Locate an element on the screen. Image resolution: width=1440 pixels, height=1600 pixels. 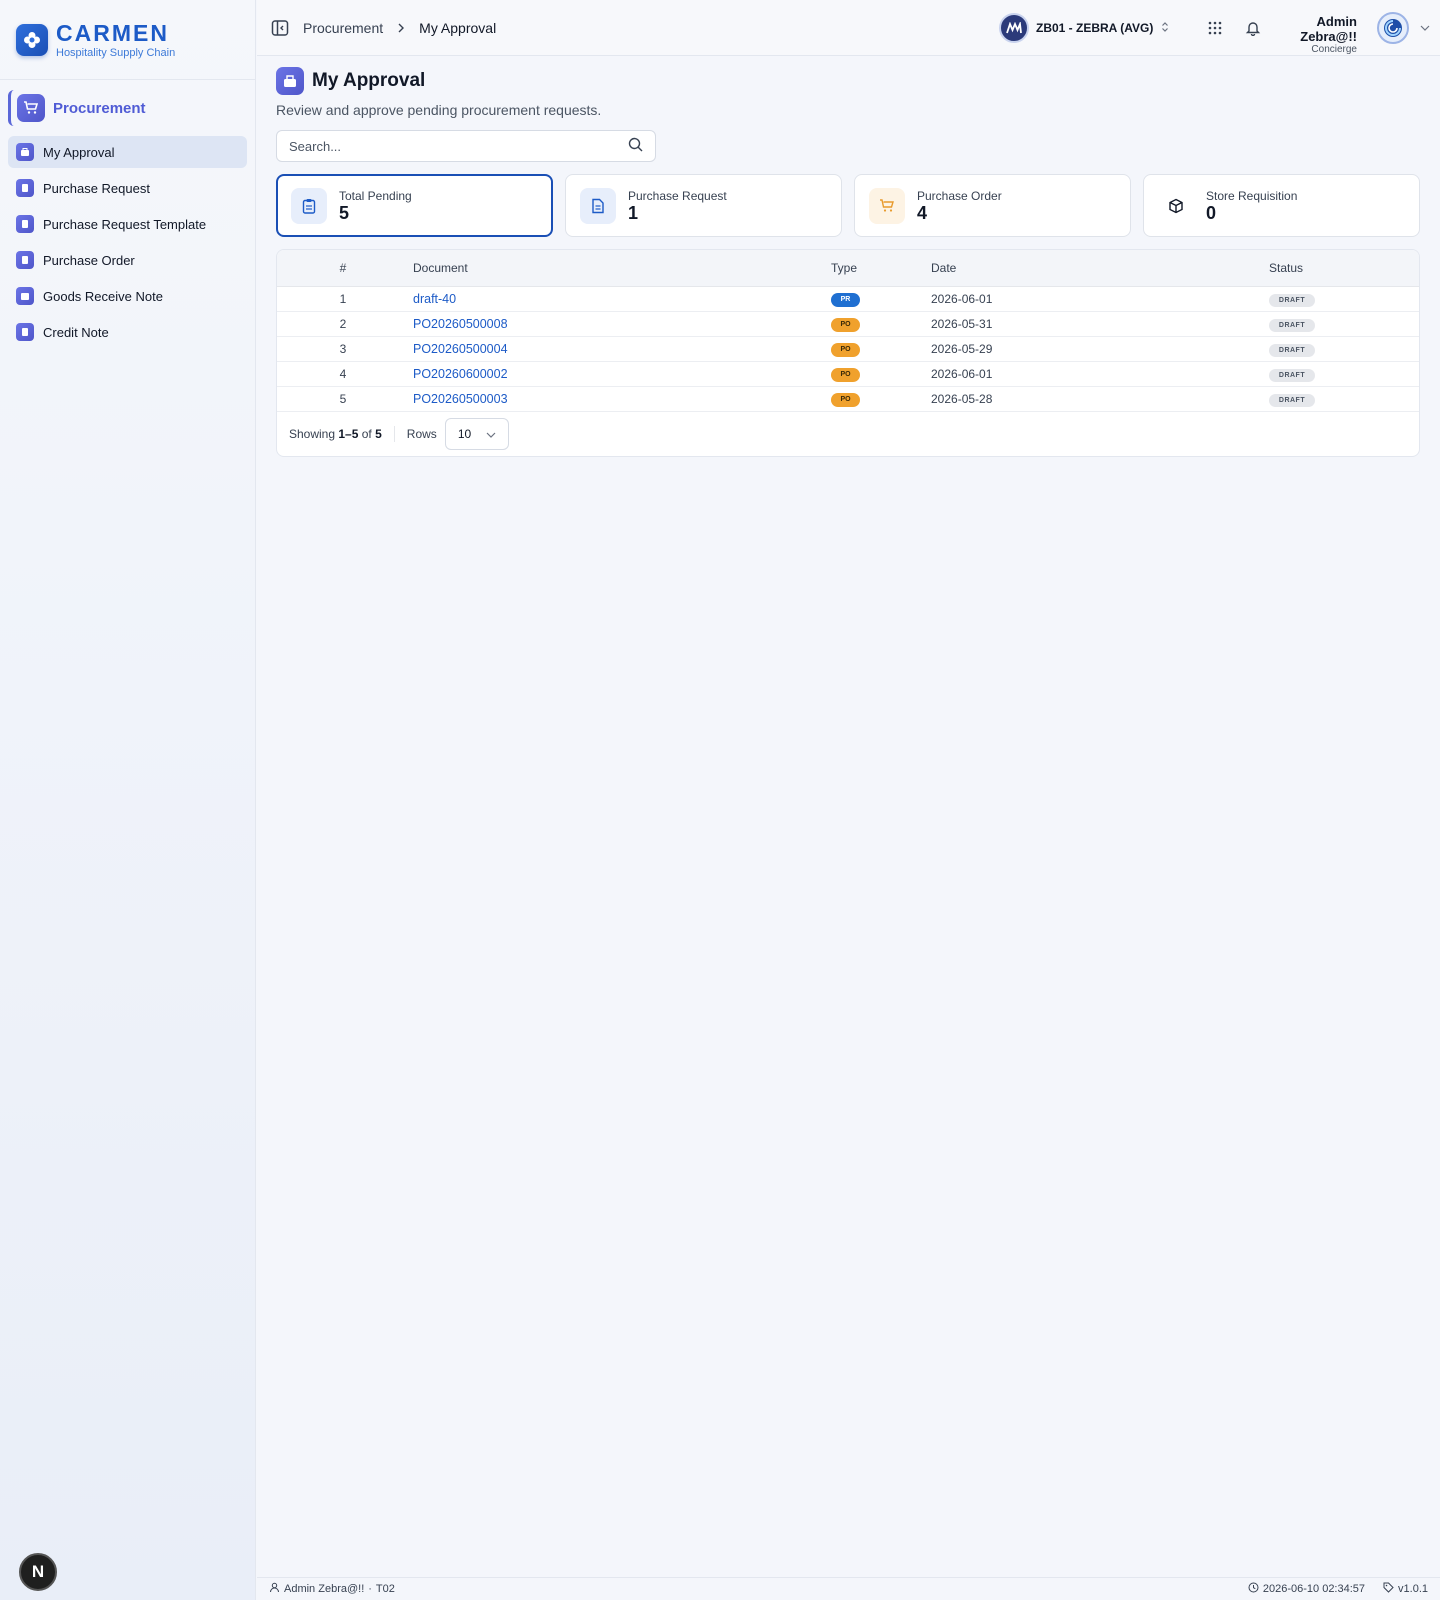
brand: CARMEN Hospitality Supply Chain is located at coordinates (127, 40).